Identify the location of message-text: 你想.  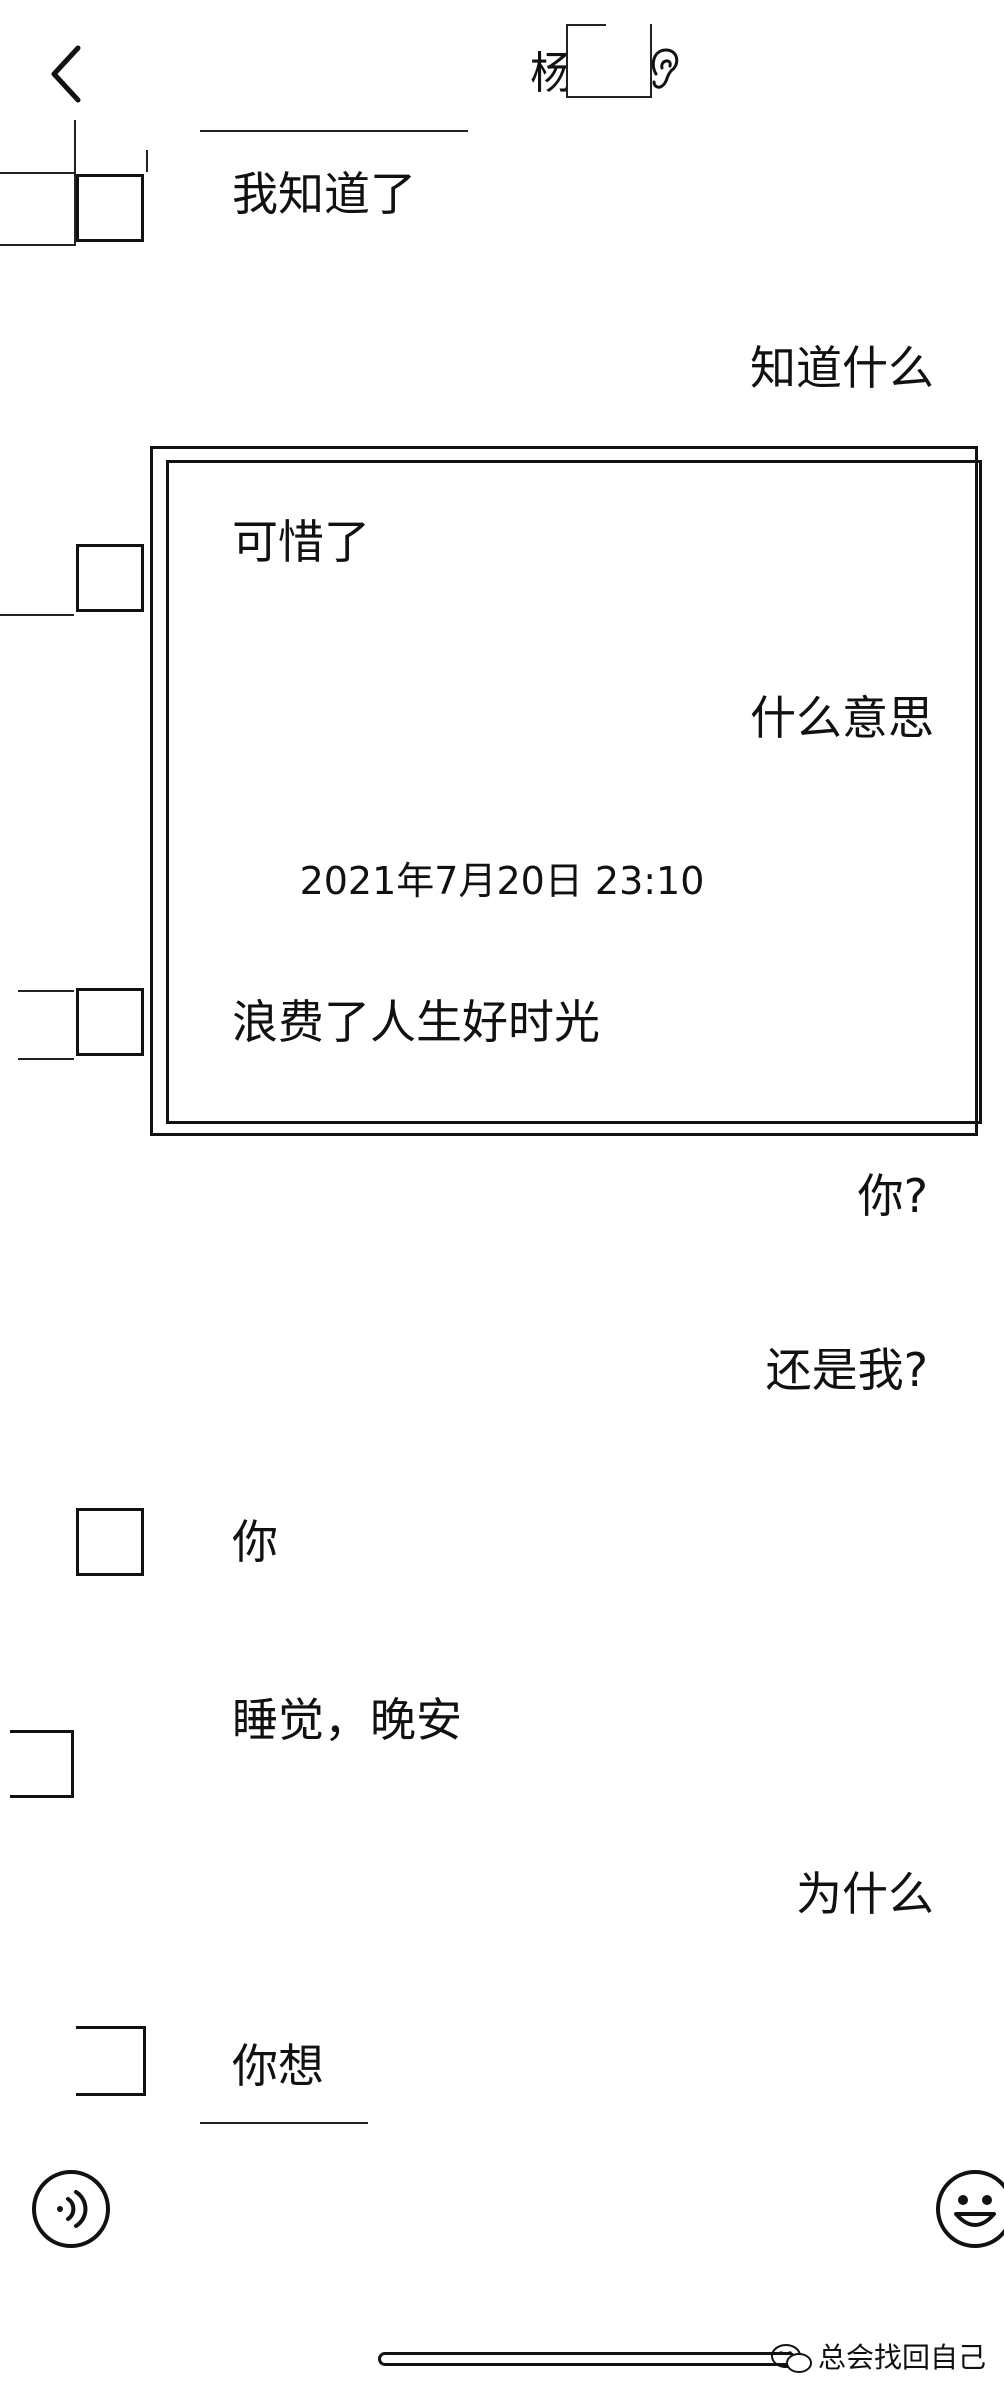
(278, 2066).